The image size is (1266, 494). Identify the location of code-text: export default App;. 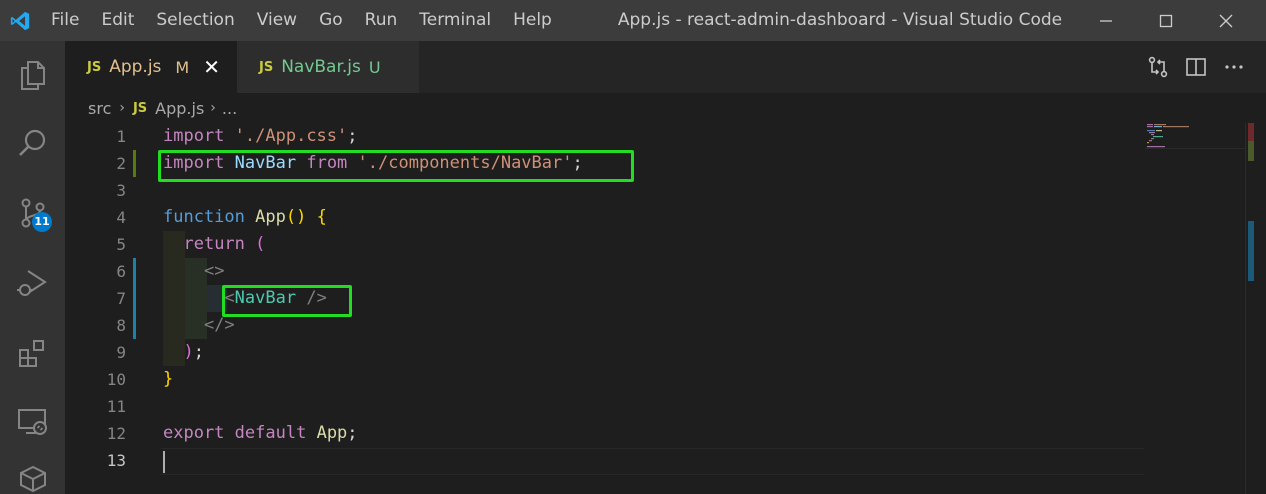
(260, 433).